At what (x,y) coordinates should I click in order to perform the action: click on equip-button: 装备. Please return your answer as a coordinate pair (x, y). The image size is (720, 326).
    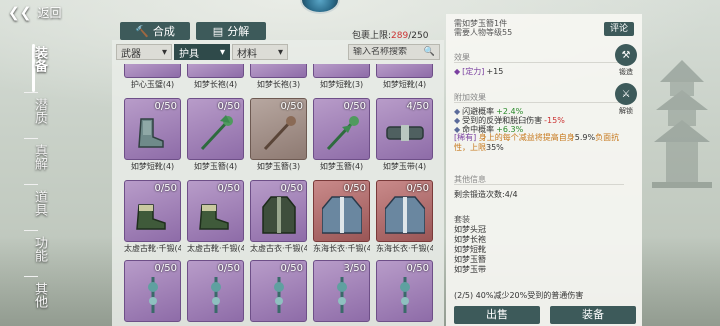
    Looking at the image, I should click on (593, 315).